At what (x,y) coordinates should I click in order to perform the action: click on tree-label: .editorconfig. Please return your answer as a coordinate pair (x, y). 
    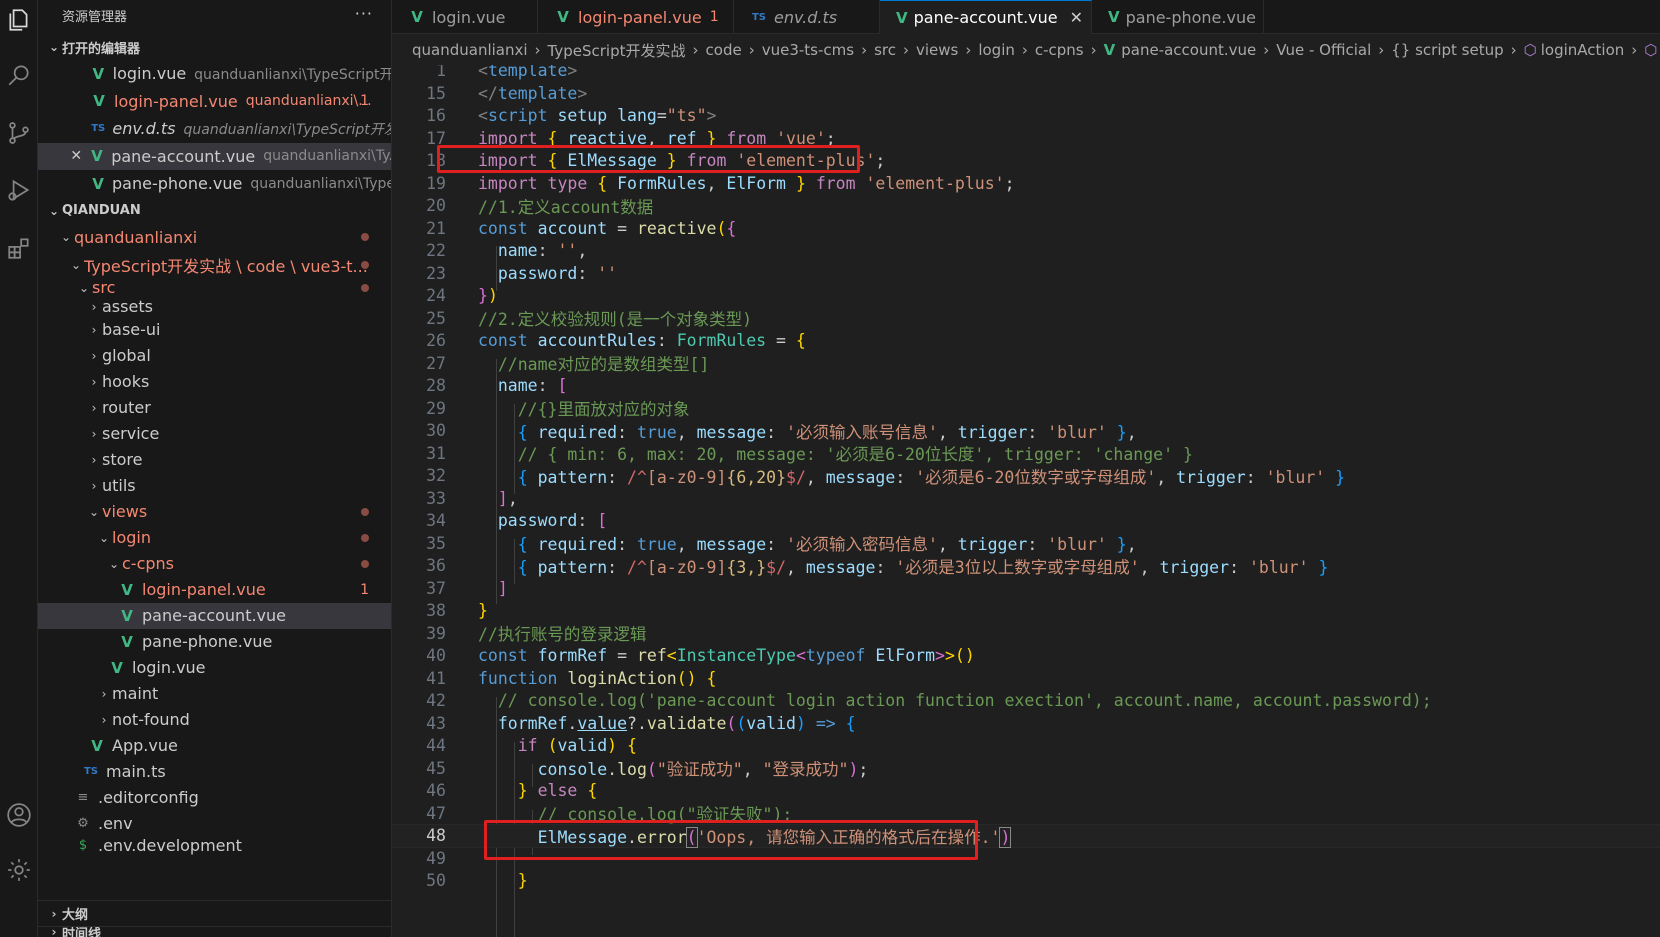
    Looking at the image, I should click on (148, 797).